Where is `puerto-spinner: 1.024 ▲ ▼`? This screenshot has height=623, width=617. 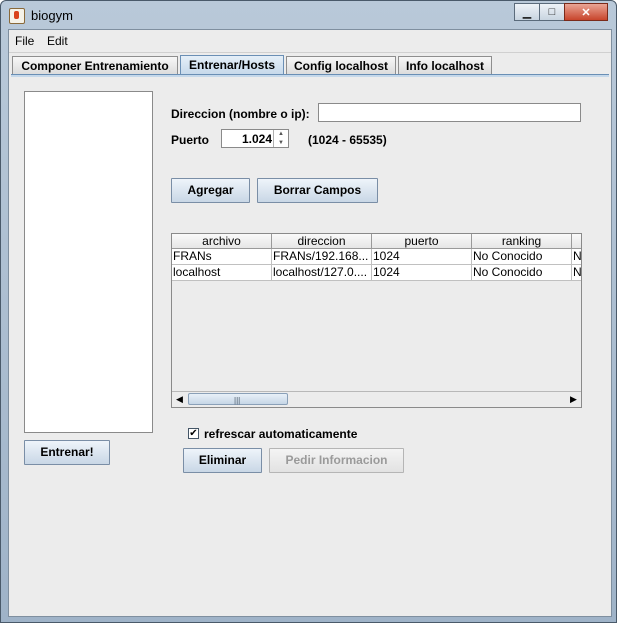 puerto-spinner: 1.024 ▲ ▼ is located at coordinates (255, 138).